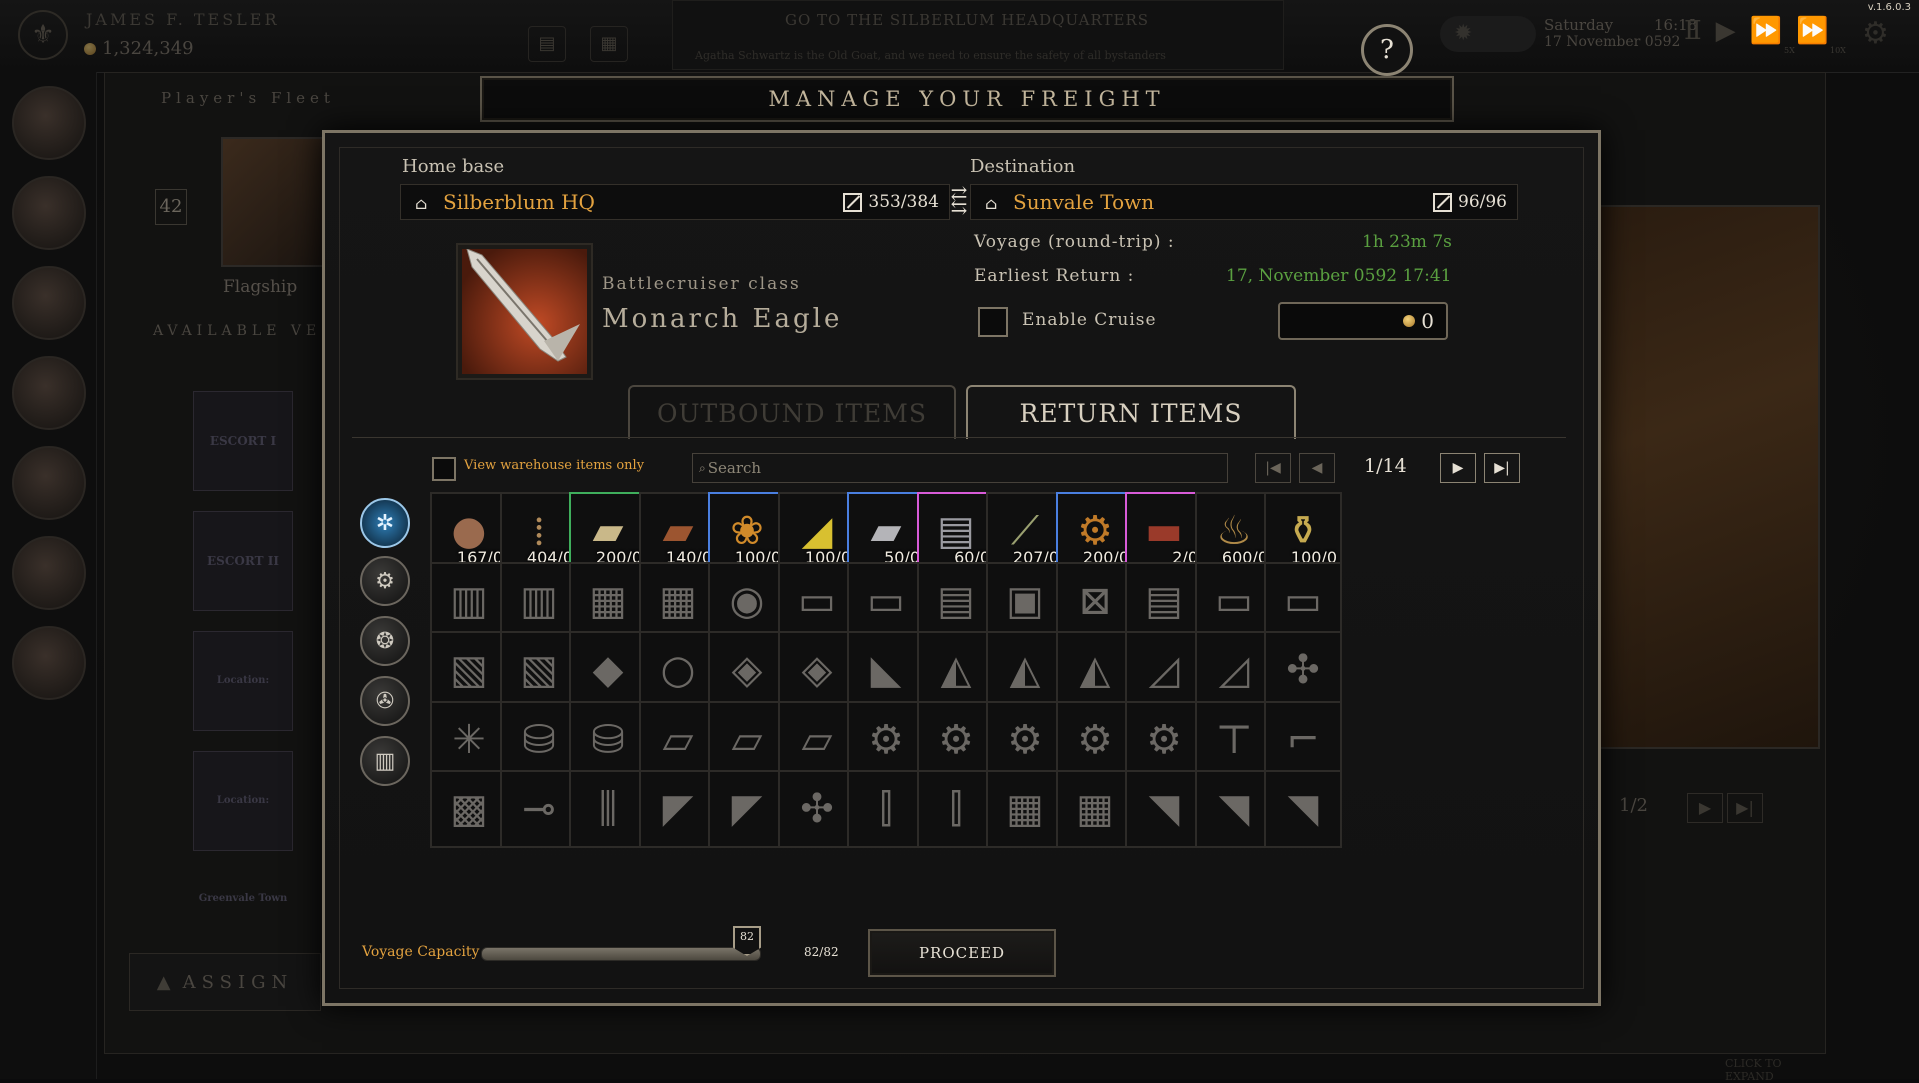  I want to click on settings-gear-icon: ⚙, so click(1875, 33).